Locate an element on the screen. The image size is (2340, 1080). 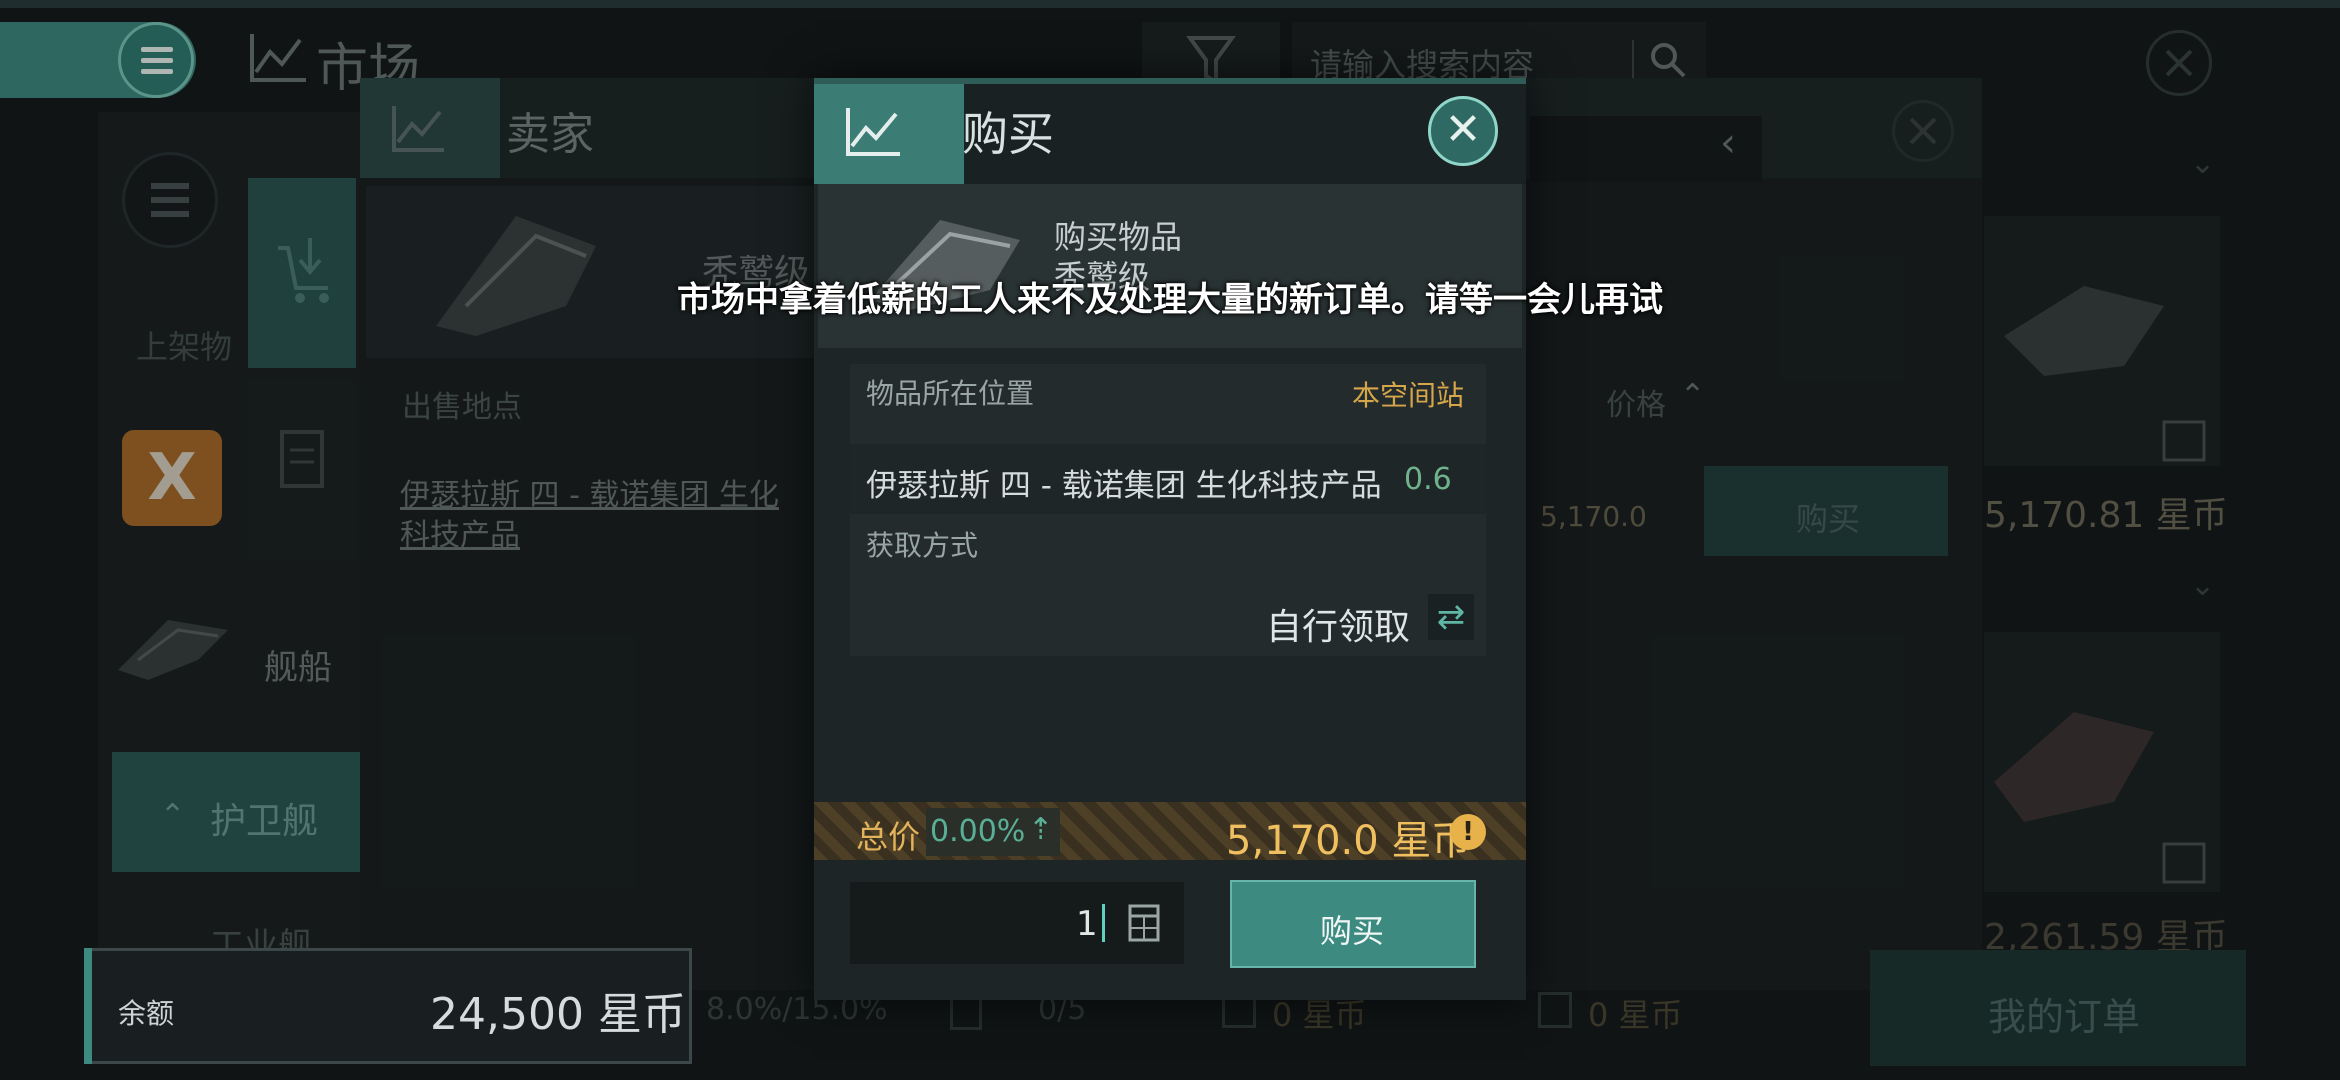
acquire-label: 获取方式 is located at coordinates (922, 545).